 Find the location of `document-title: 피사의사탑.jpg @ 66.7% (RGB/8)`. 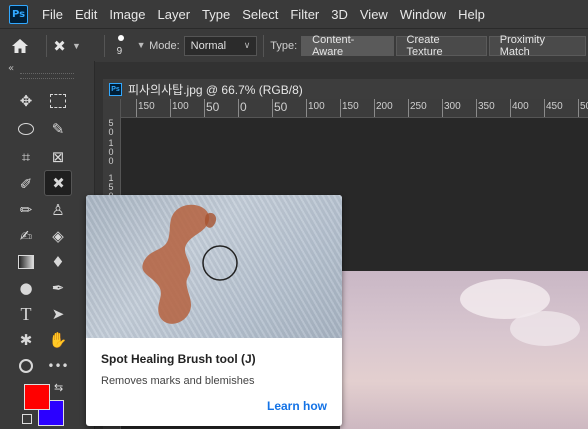

document-title: 피사의사탑.jpg @ 66.7% (RGB/8) is located at coordinates (215, 89).